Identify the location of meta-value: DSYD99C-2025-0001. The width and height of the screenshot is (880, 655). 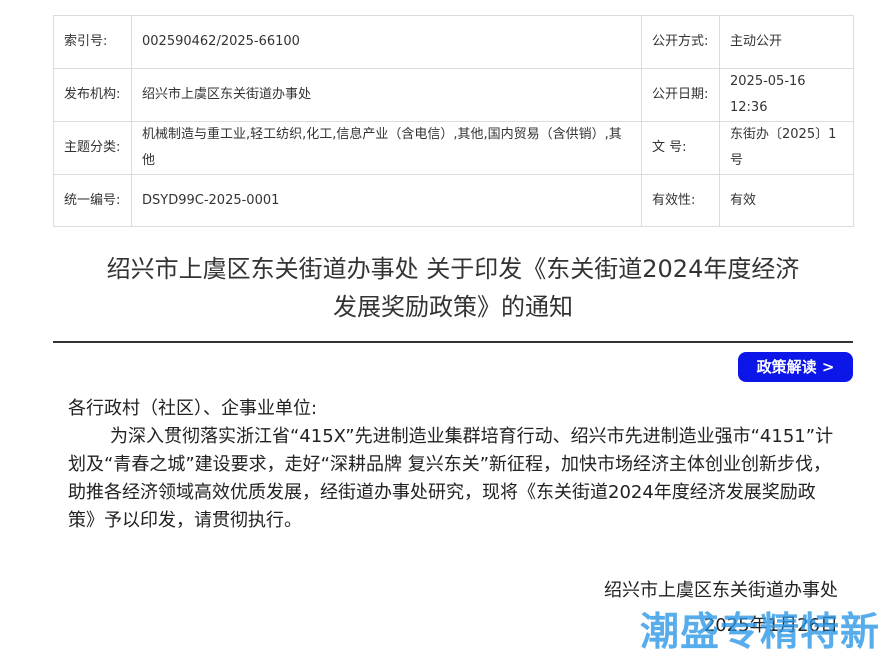
(386, 200).